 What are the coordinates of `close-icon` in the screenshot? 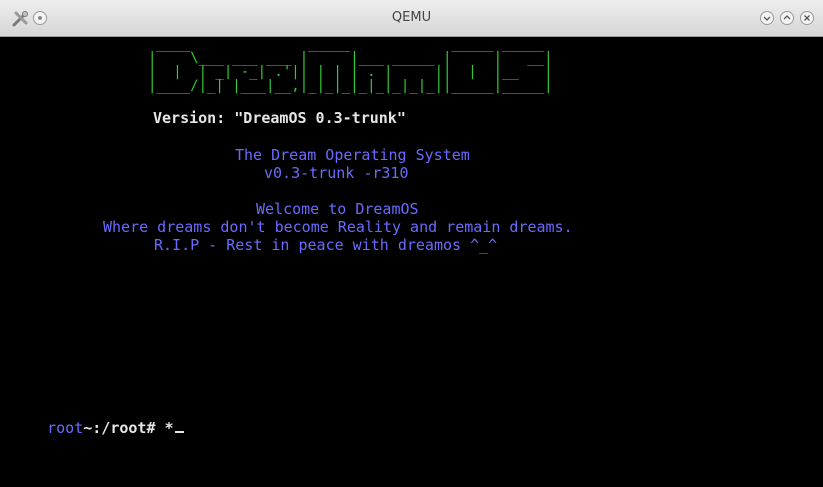 It's located at (807, 18).